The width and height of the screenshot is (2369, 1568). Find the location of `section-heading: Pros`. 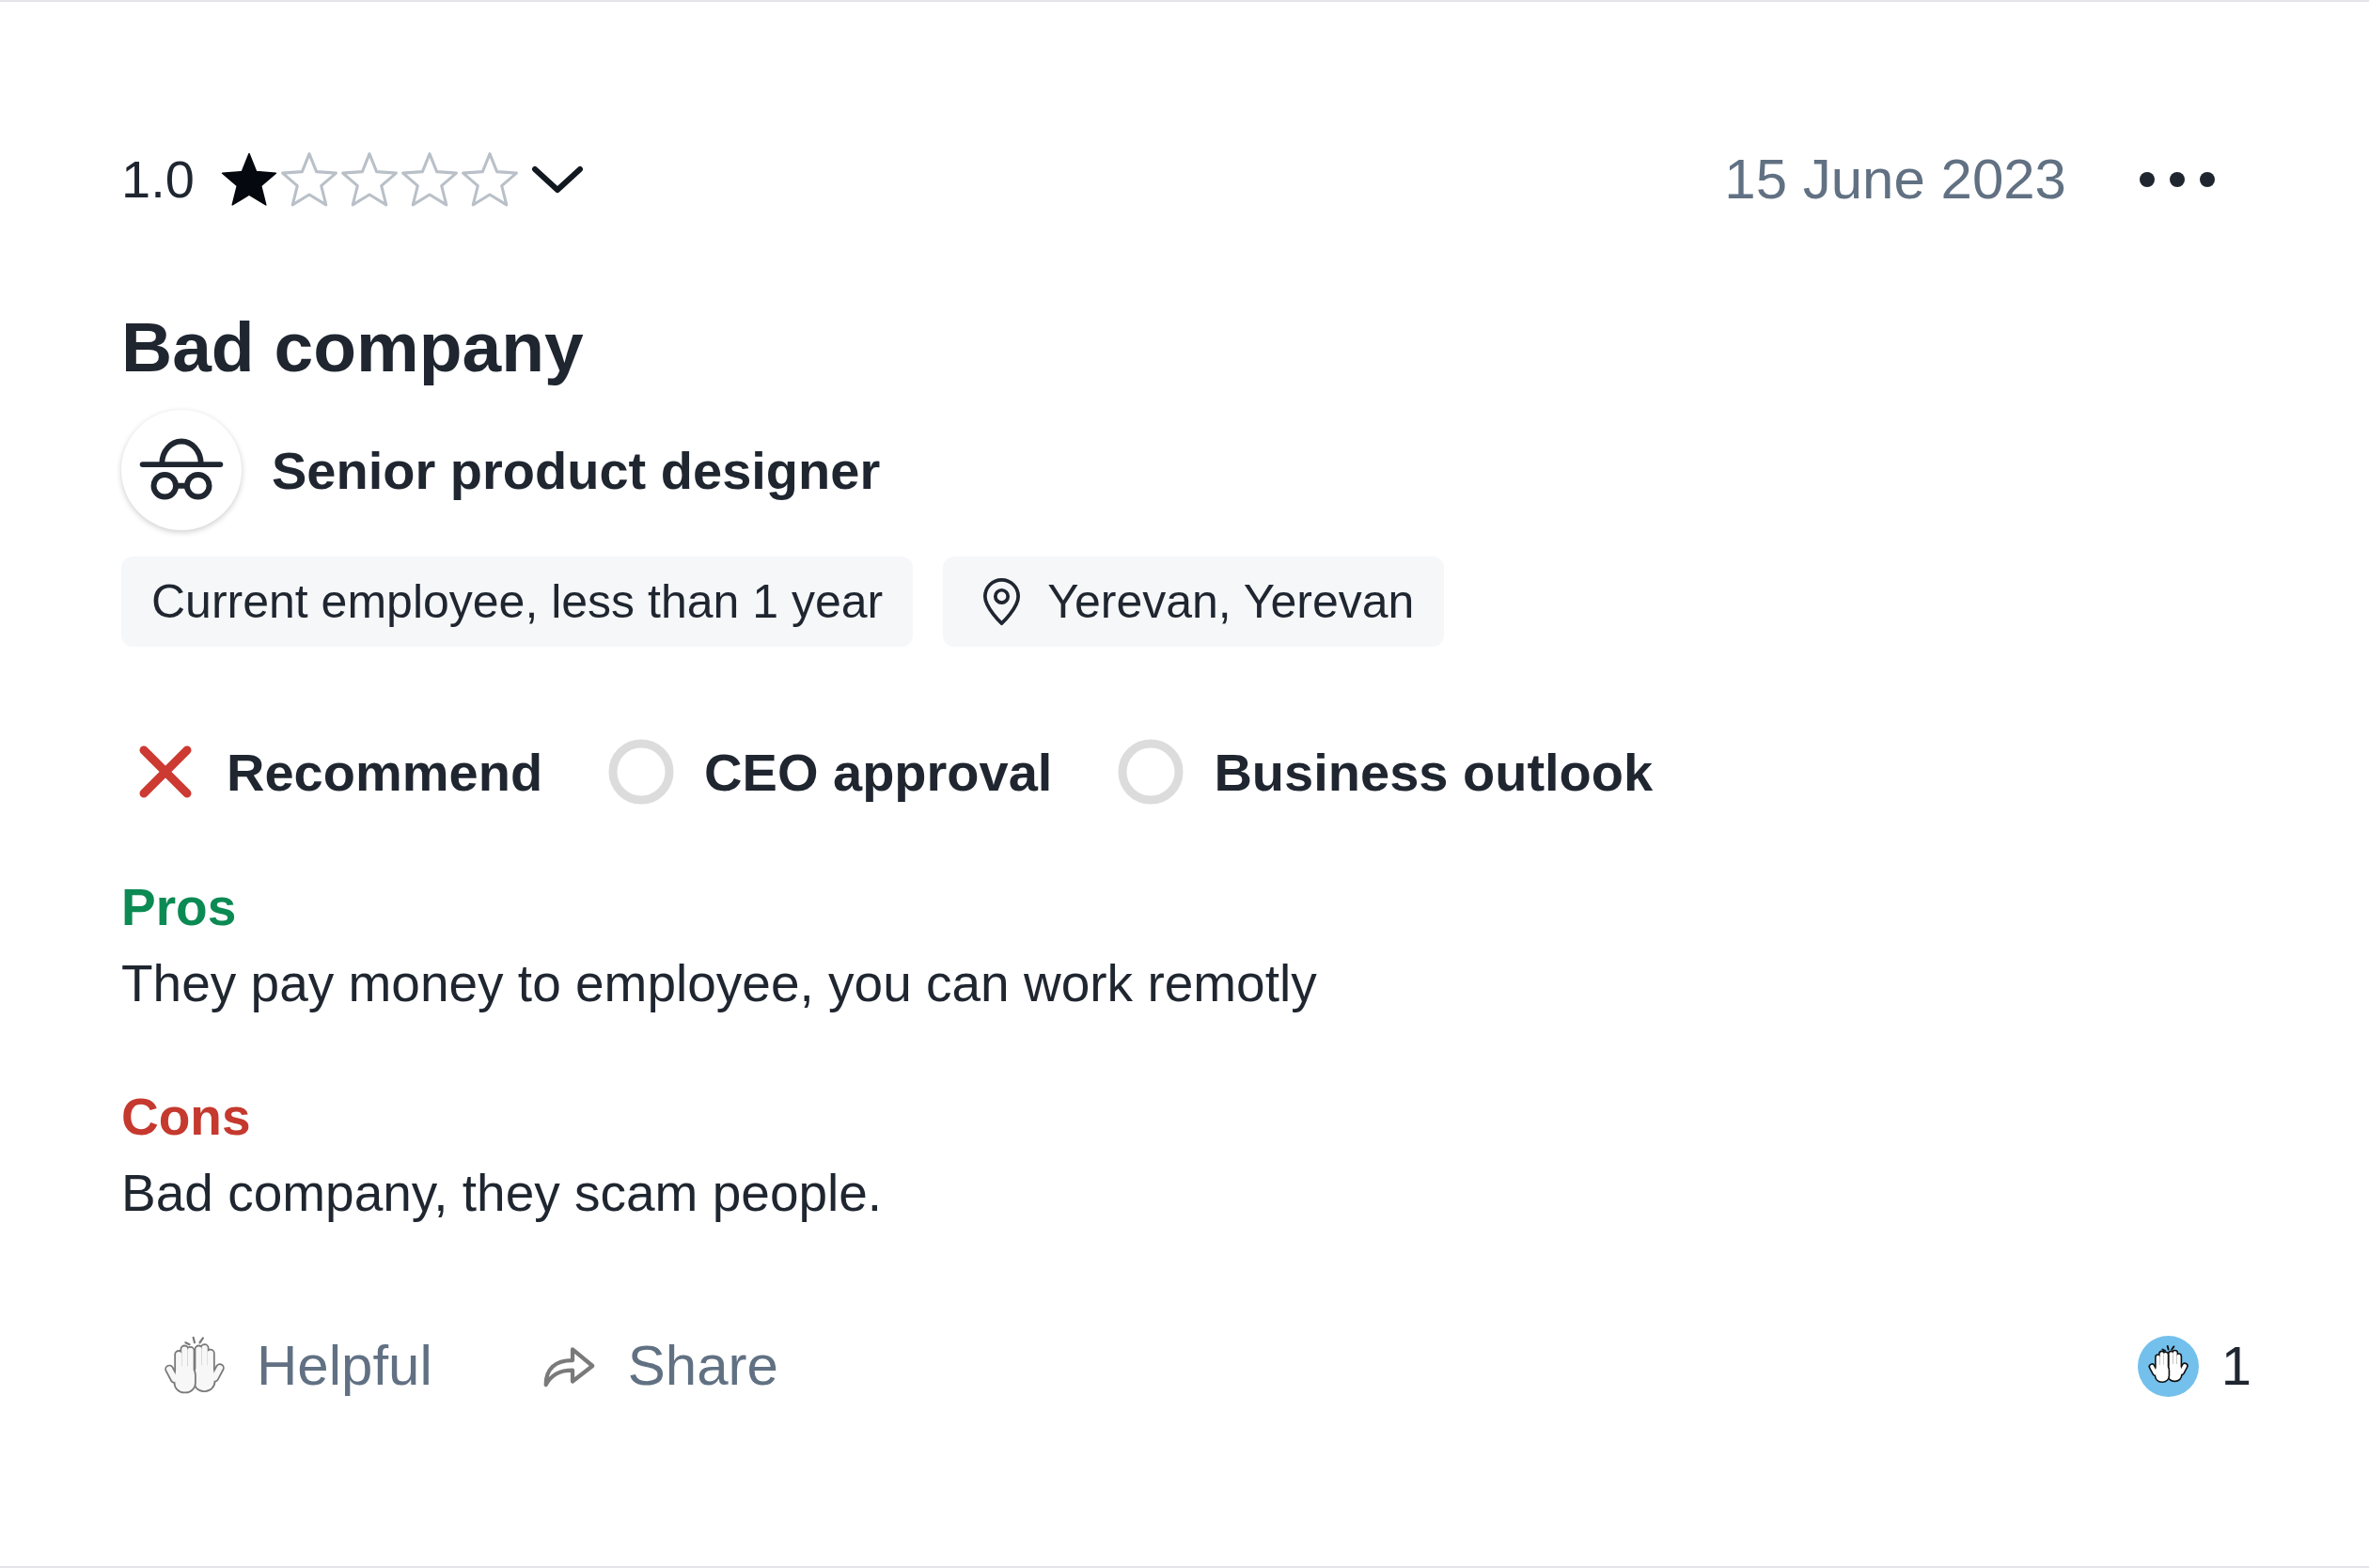

section-heading: Pros is located at coordinates (179, 907).